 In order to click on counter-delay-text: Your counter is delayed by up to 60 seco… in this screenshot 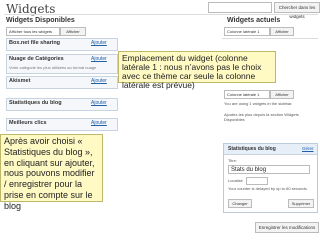, I will do `click(268, 188)`.